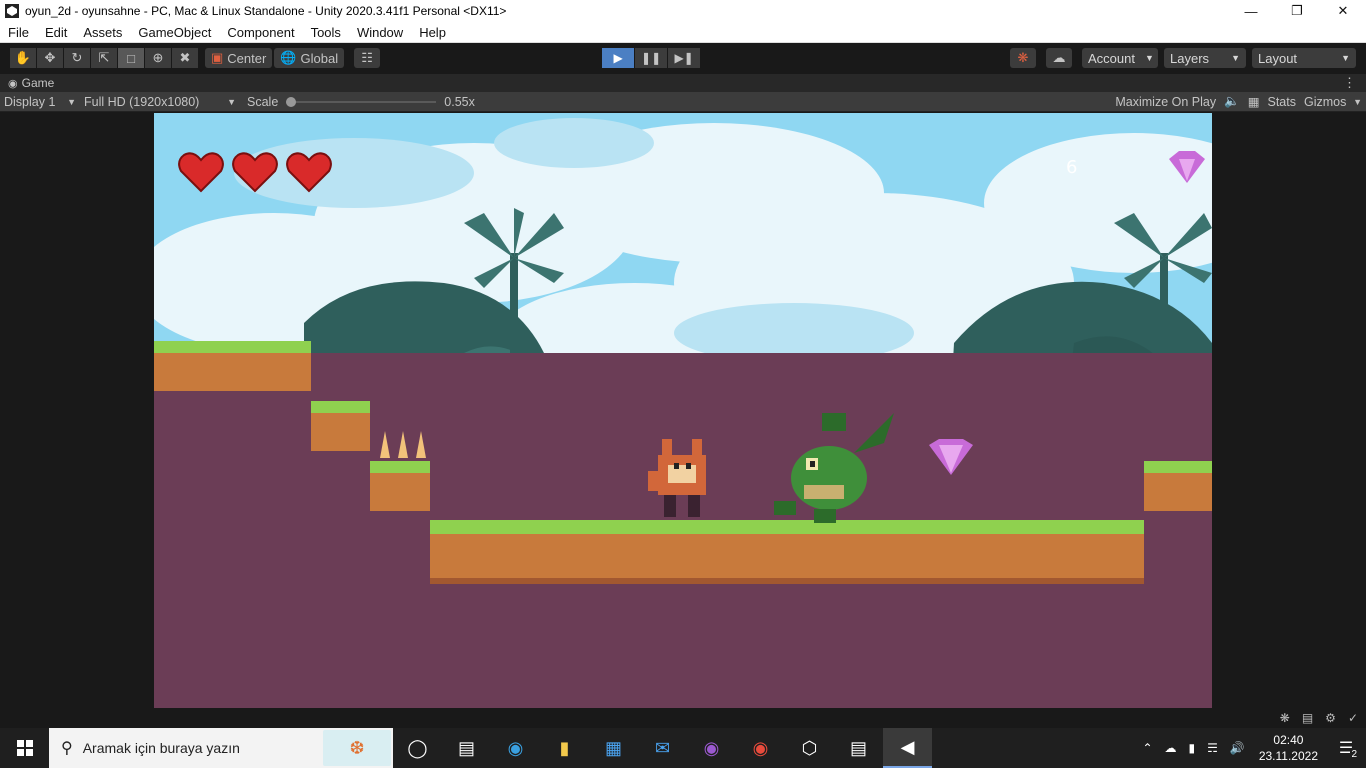 Image resolution: width=1366 pixels, height=768 pixels. What do you see at coordinates (13, 83) in the screenshot?
I see `gamepad-icon: ◉` at bounding box center [13, 83].